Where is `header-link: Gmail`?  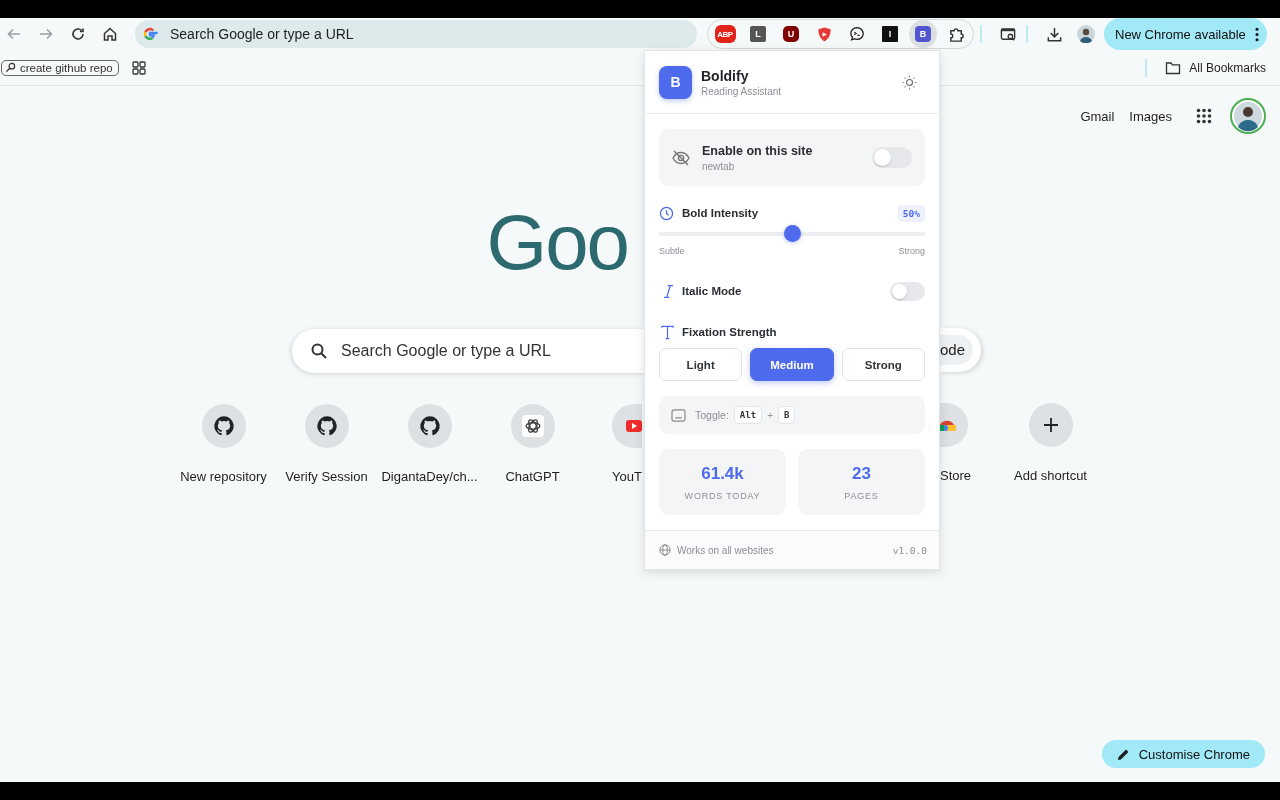
header-link: Gmail is located at coordinates (1097, 116).